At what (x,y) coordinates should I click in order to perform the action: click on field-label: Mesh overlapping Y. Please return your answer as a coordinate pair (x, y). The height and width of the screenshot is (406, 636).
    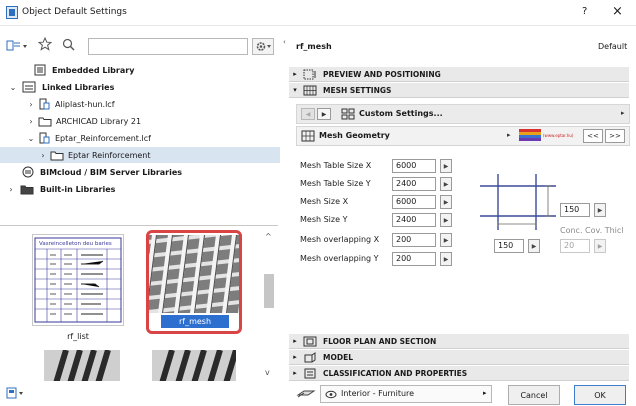
    Looking at the image, I should click on (339, 258).